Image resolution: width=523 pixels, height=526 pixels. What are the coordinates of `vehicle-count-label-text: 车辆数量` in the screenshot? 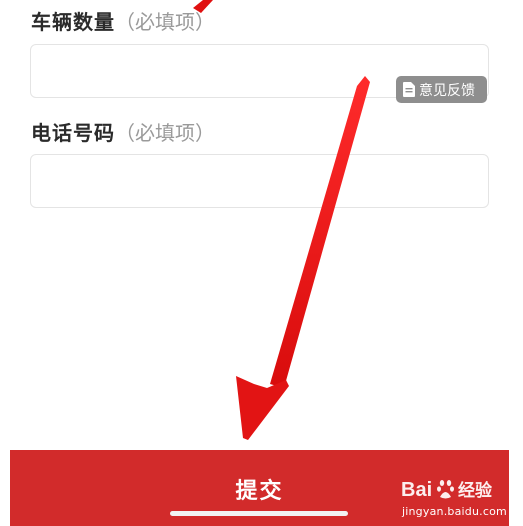 It's located at (73, 22).